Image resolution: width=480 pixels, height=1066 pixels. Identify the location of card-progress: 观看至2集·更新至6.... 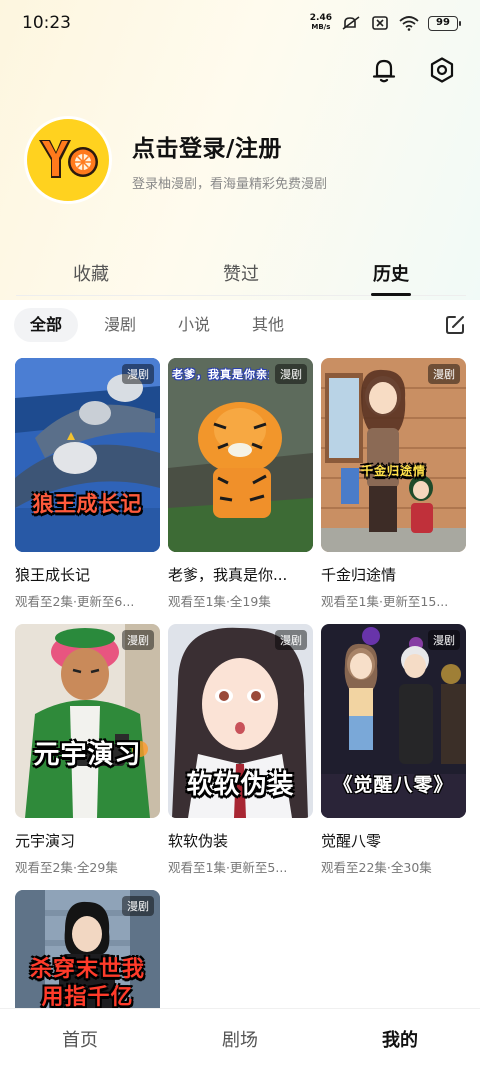
(75, 601).